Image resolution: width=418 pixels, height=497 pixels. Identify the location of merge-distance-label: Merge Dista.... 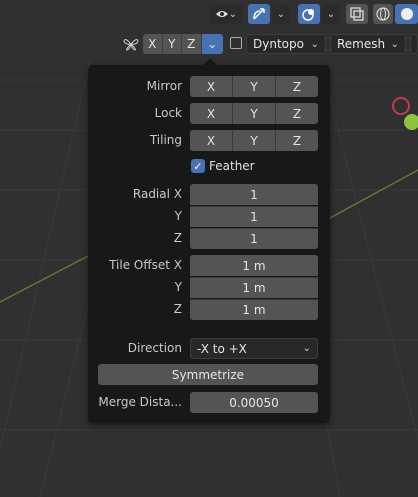
(140, 402).